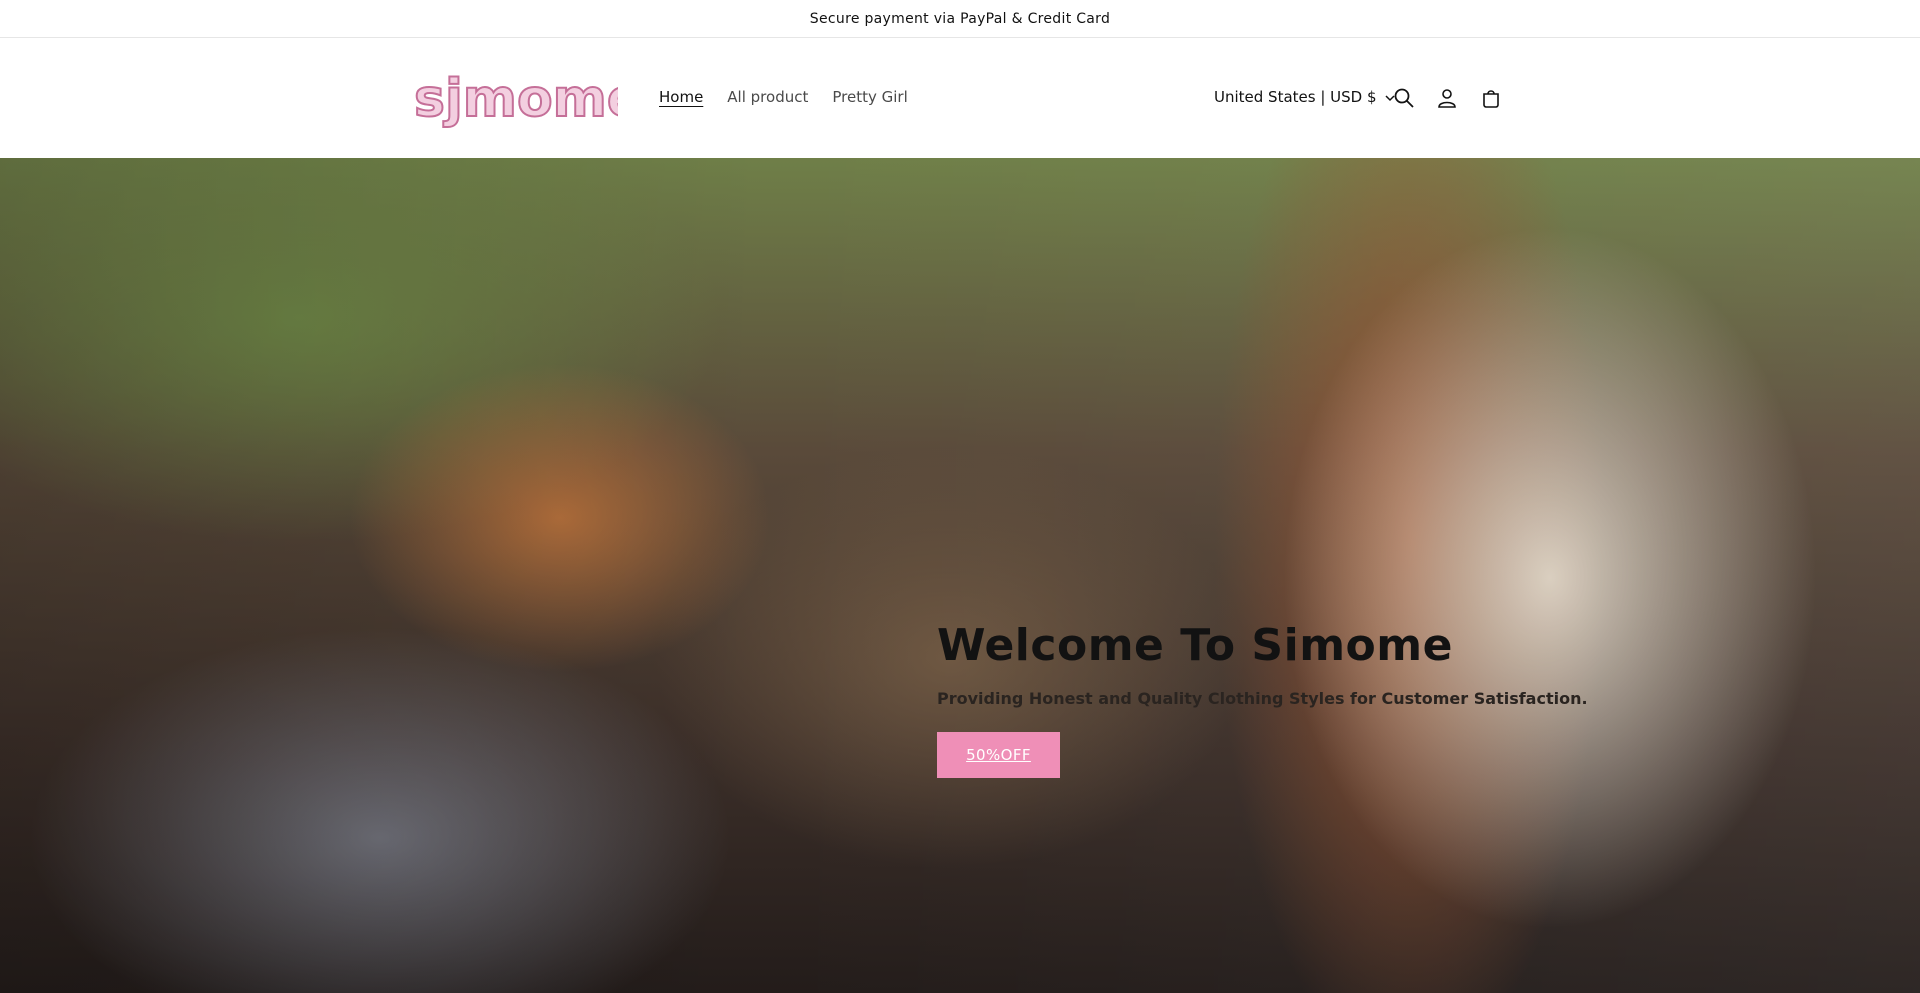  I want to click on svg-text: sjmome, so click(516, 99).